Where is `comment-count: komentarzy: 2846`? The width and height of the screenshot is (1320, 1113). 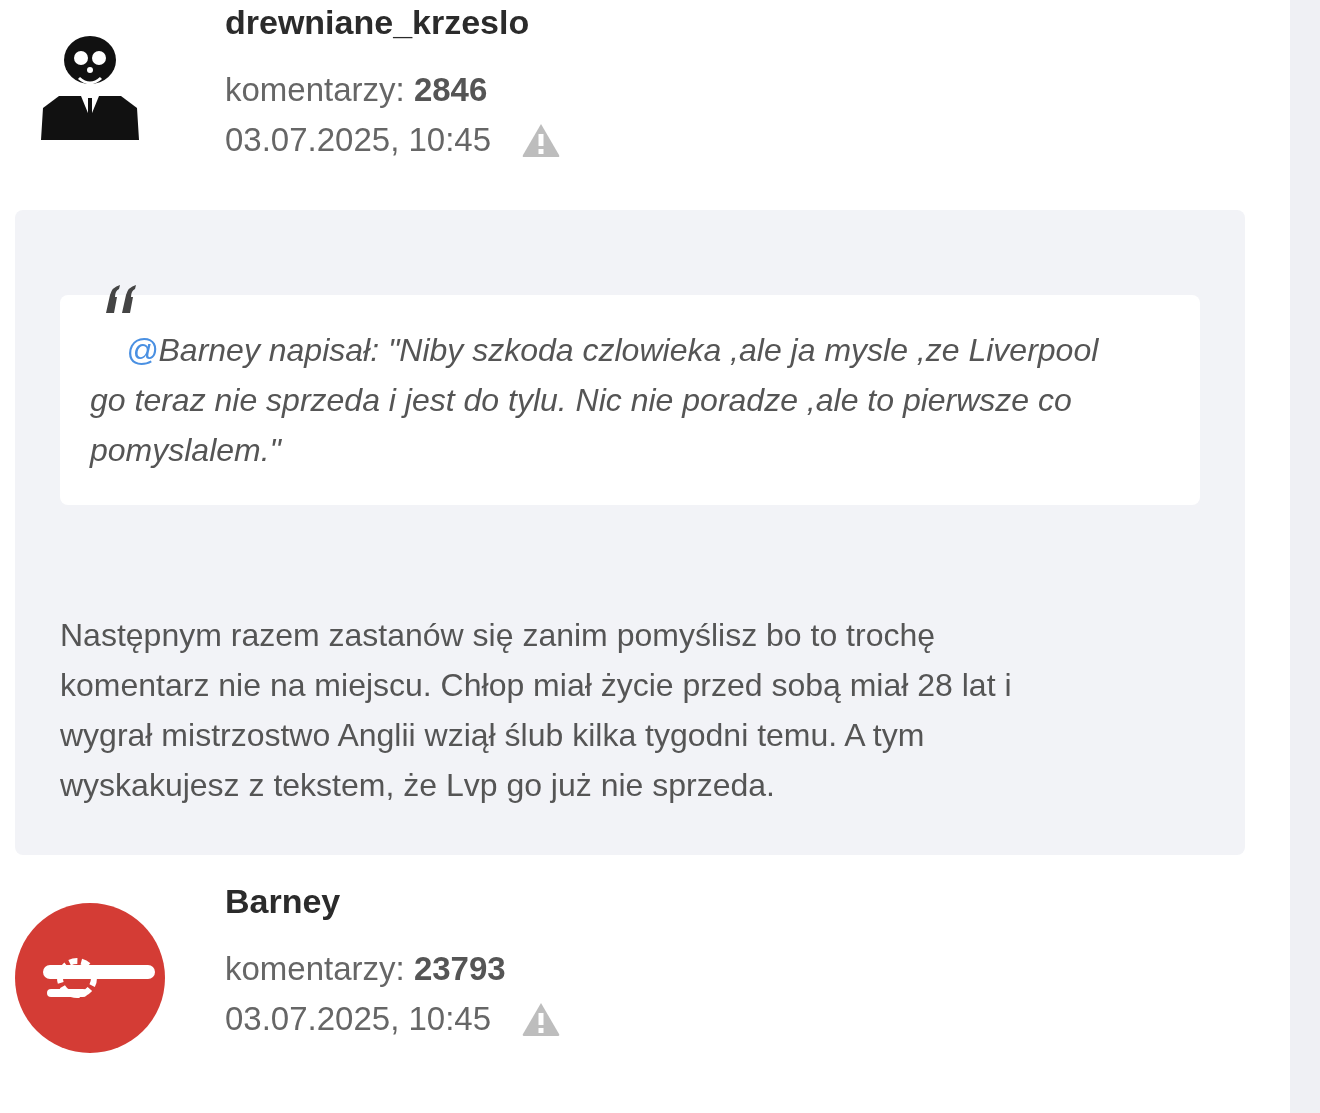
comment-count: komentarzy: 2846 is located at coordinates (357, 90).